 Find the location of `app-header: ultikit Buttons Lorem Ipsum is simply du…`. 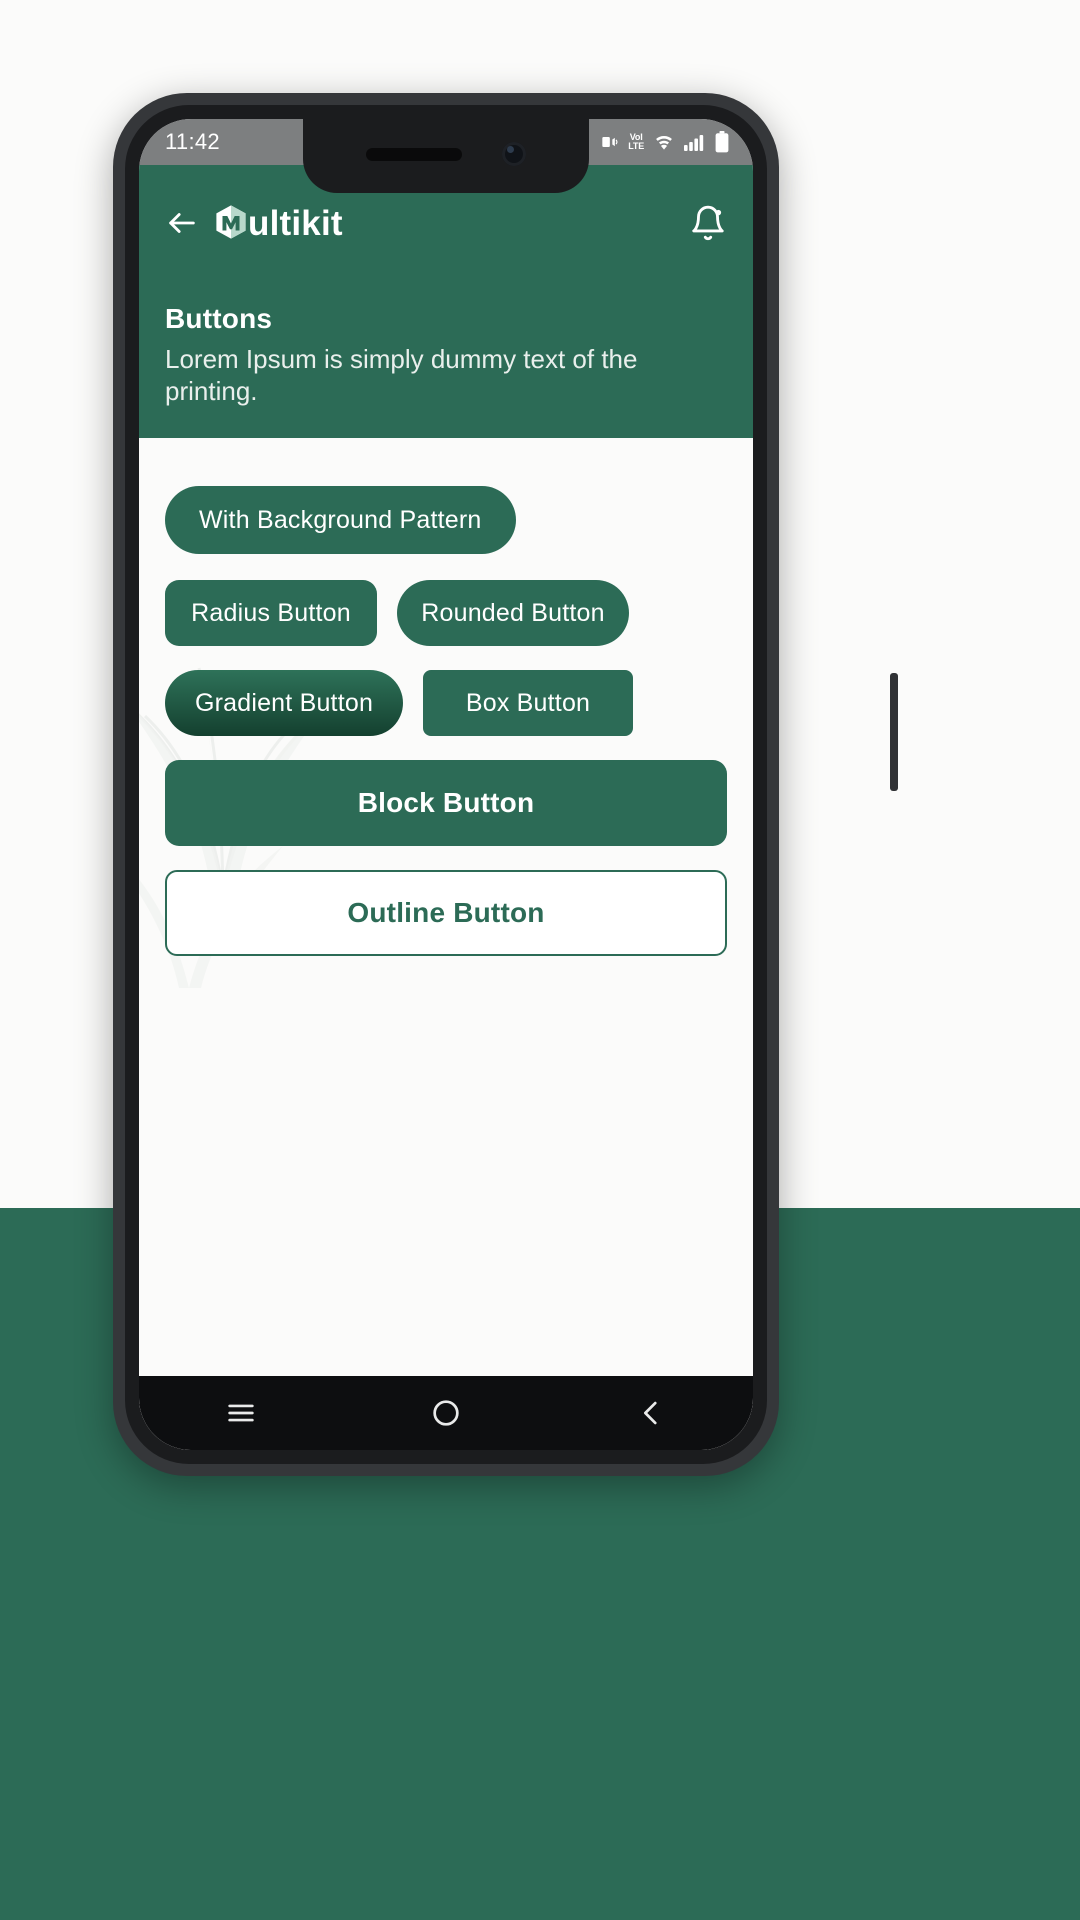

app-header: ultikit Buttons Lorem Ipsum is simply du… is located at coordinates (446, 301).